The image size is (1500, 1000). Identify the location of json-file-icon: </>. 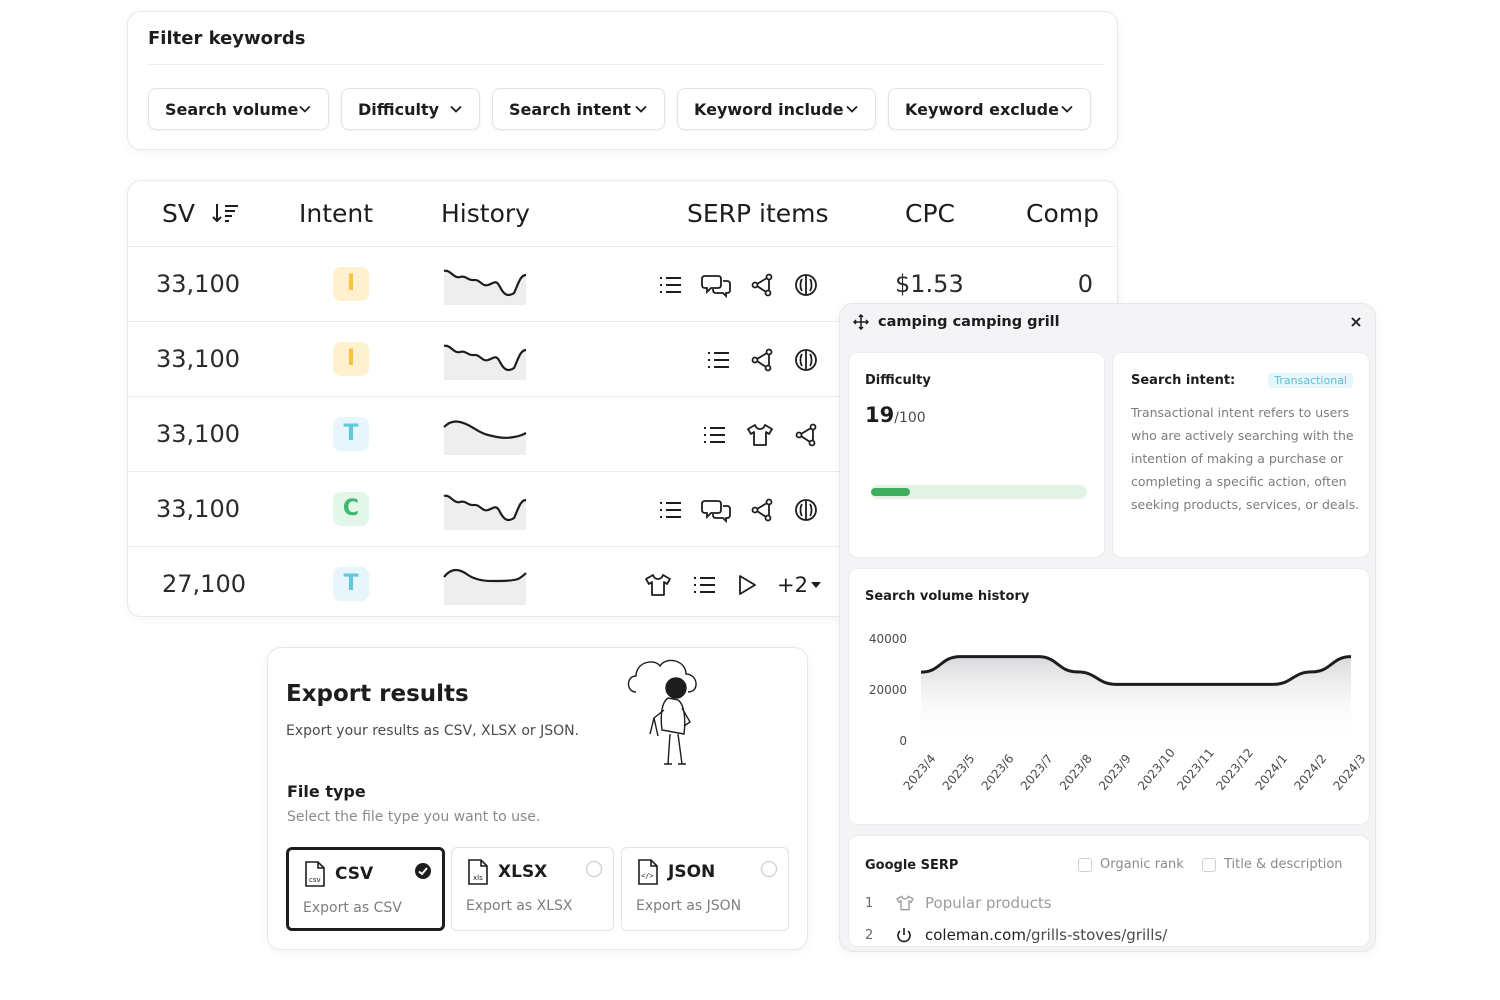
(648, 872).